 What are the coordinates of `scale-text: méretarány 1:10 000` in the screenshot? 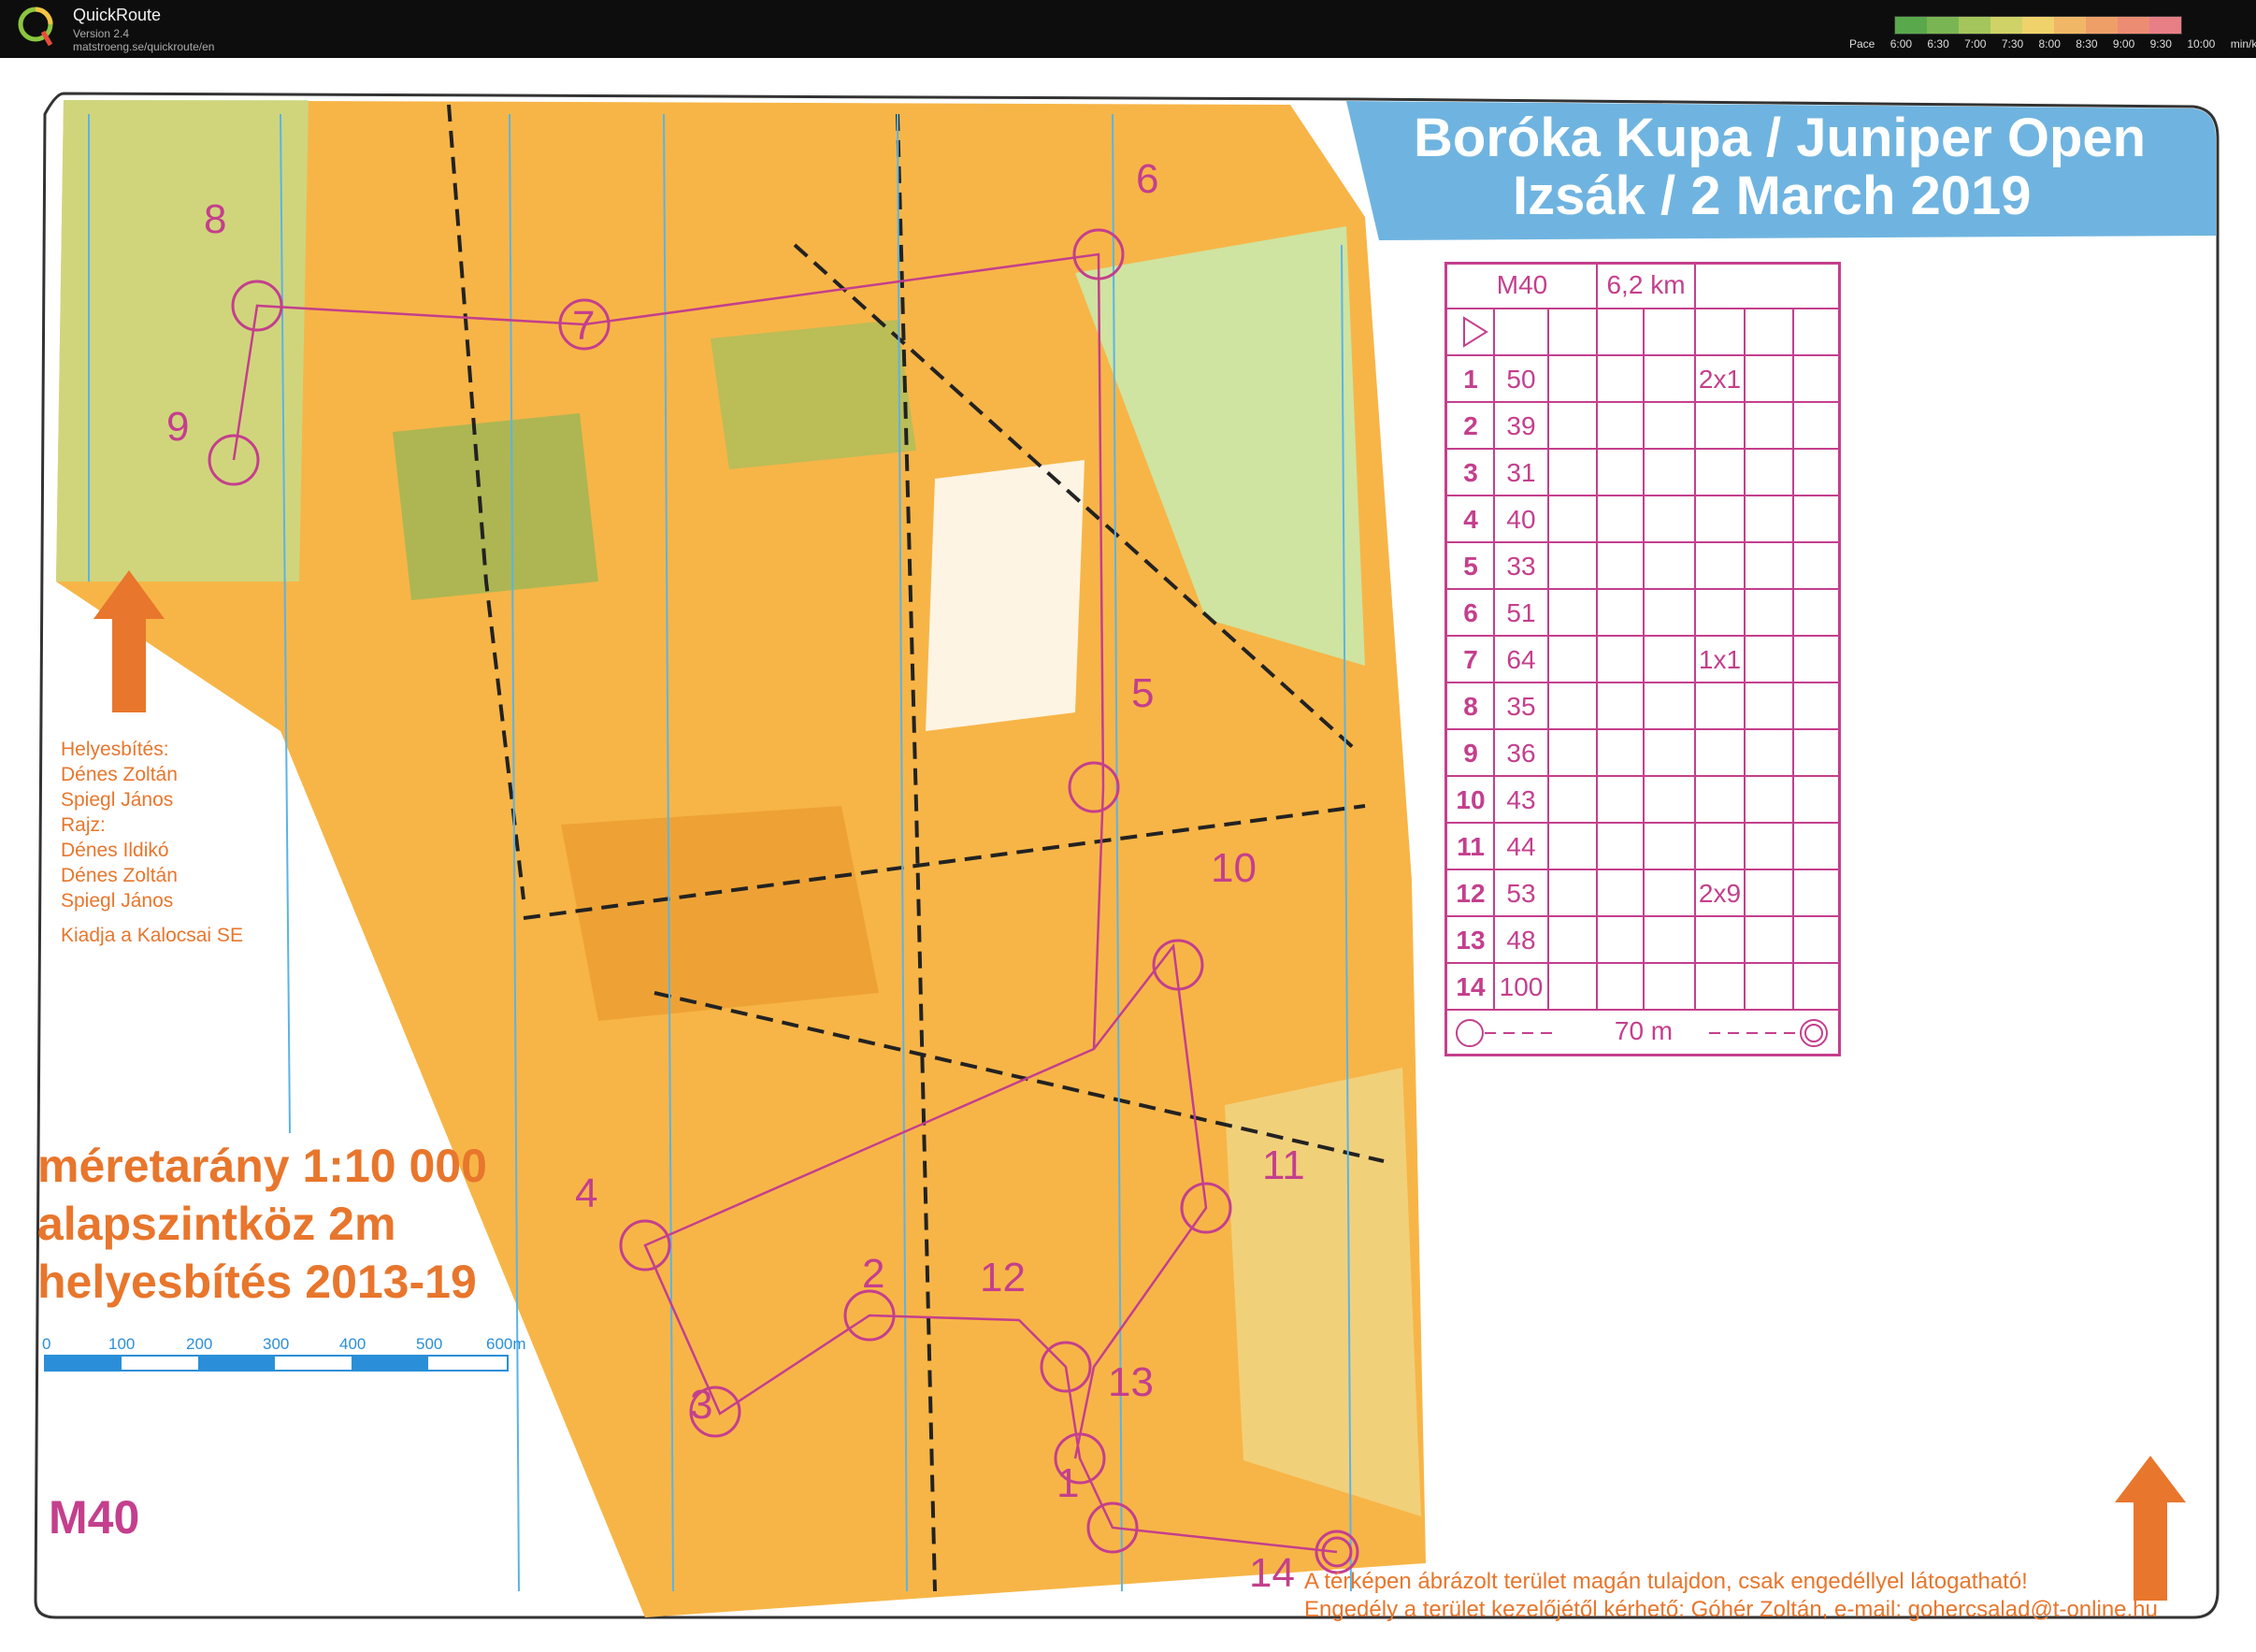 It's located at (262, 1166).